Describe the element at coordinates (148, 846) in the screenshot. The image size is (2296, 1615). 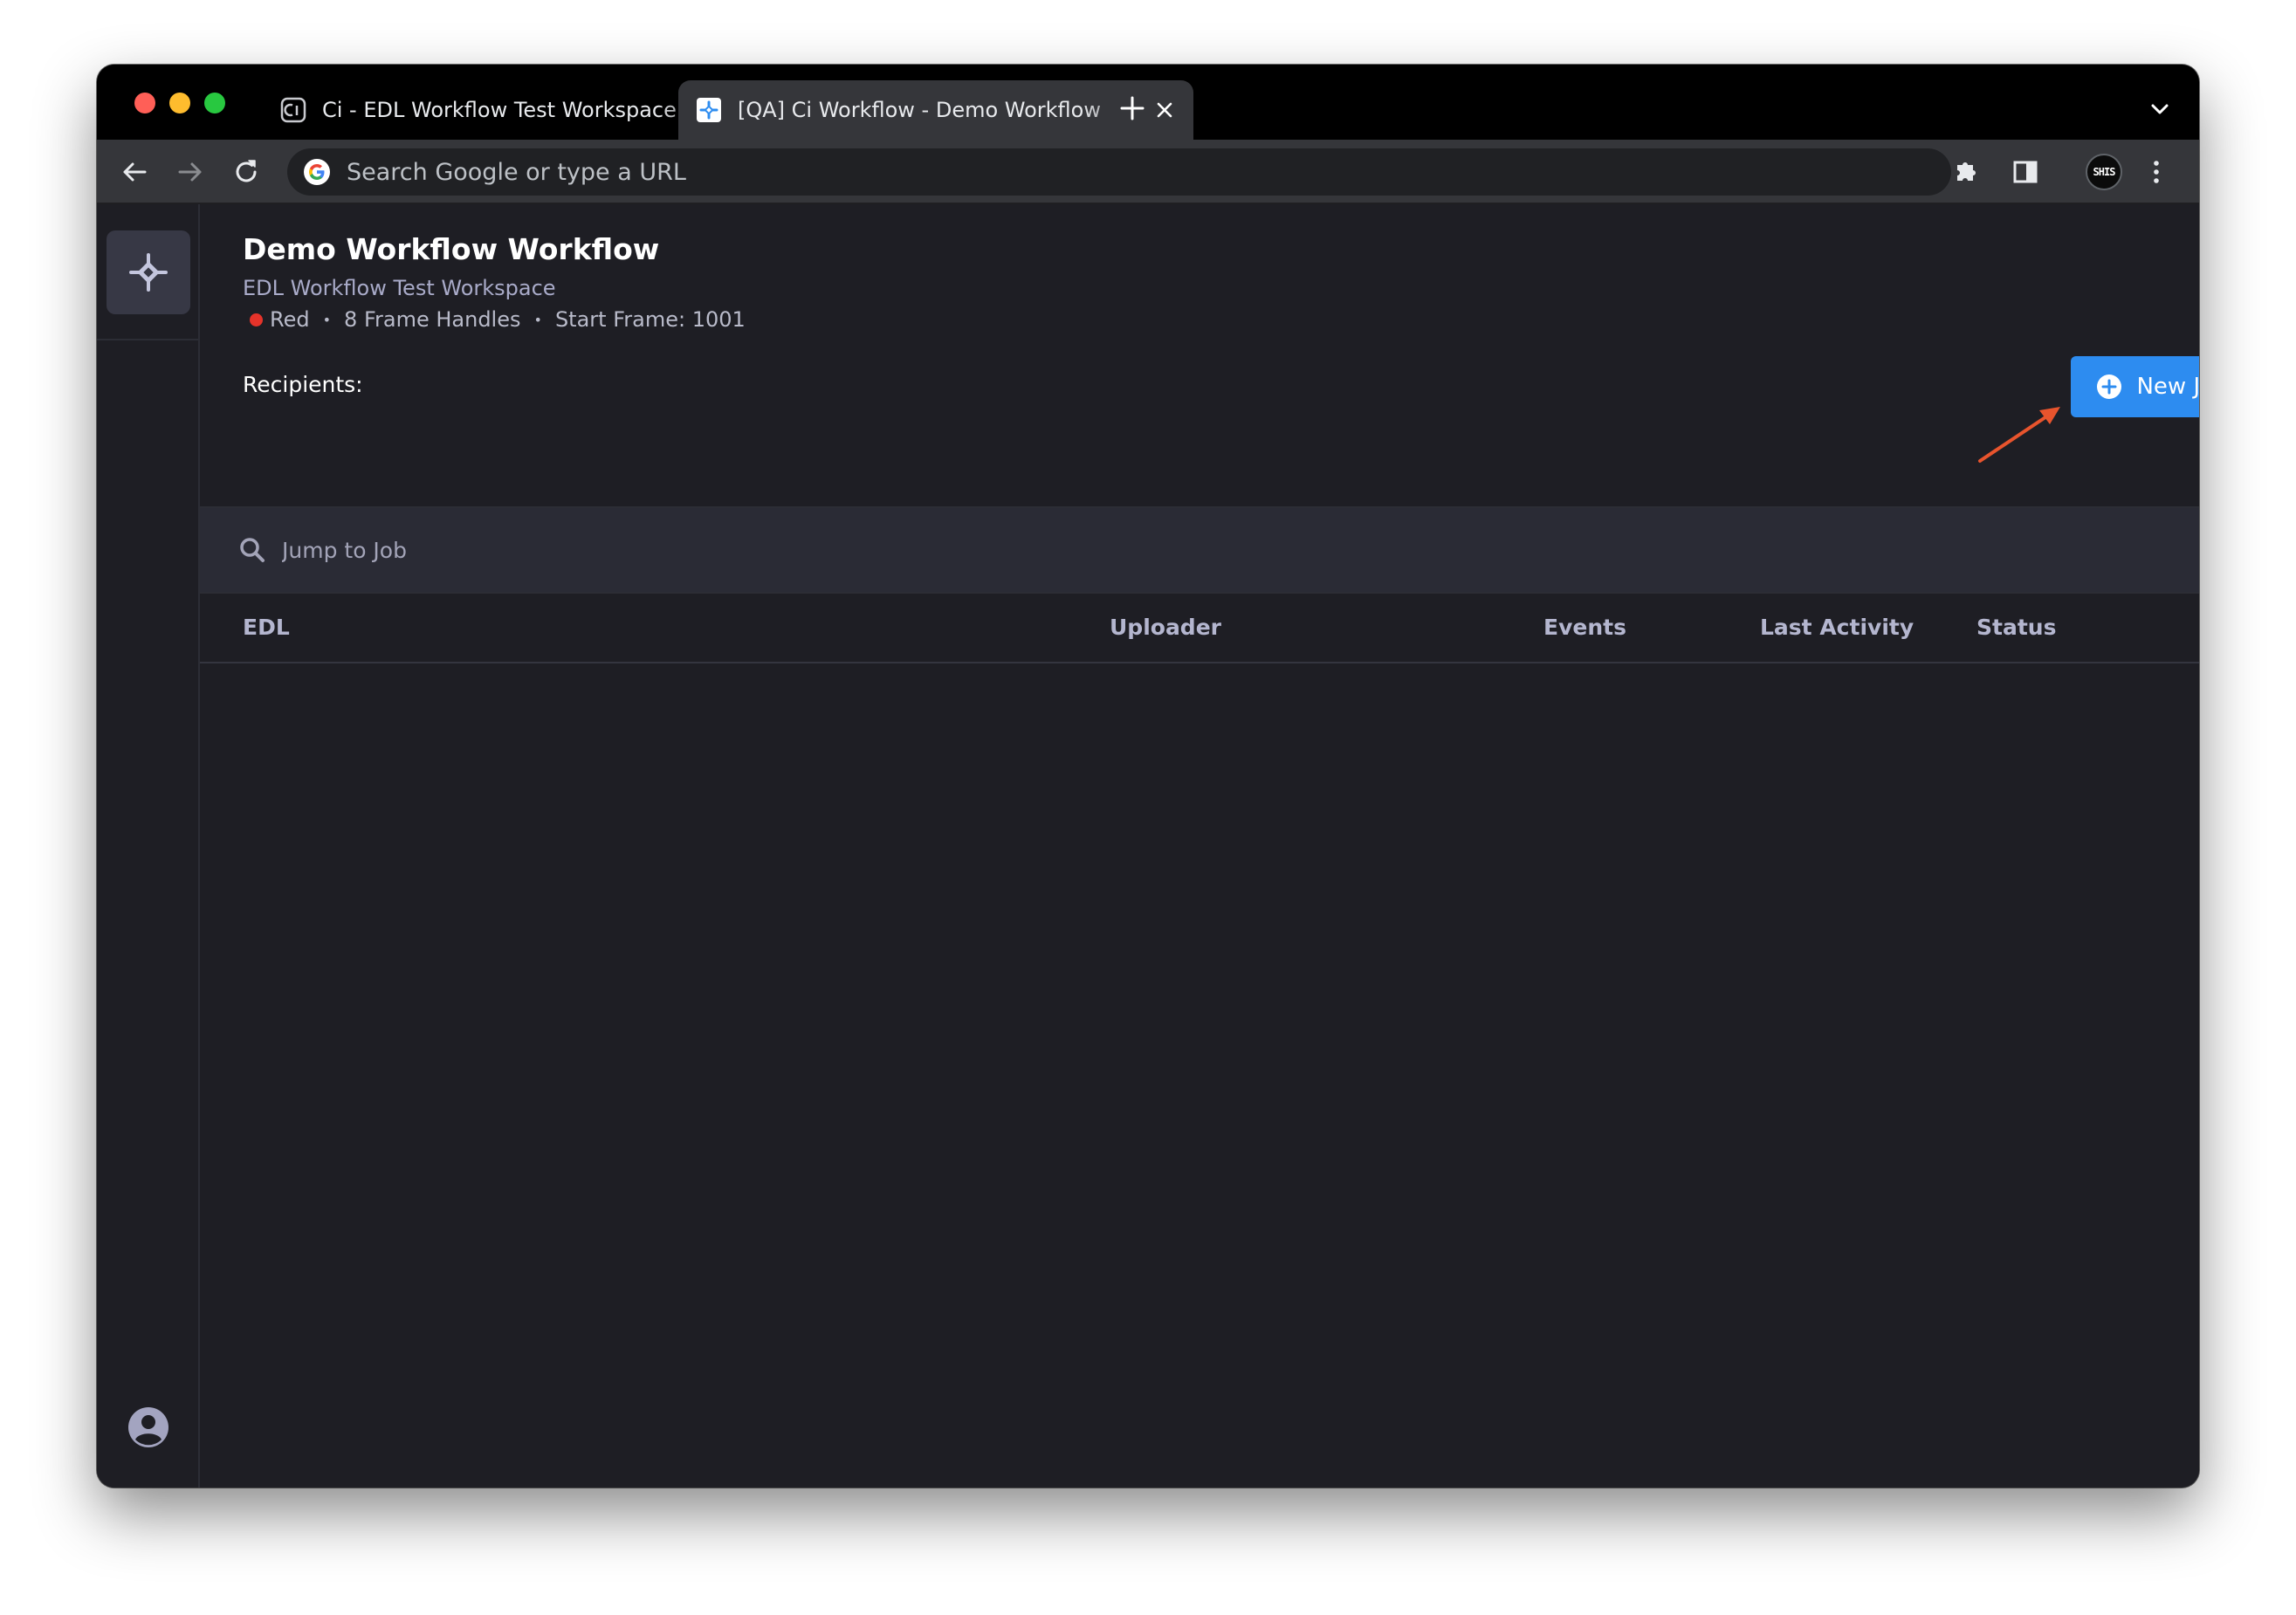
I see `sidebar` at that location.